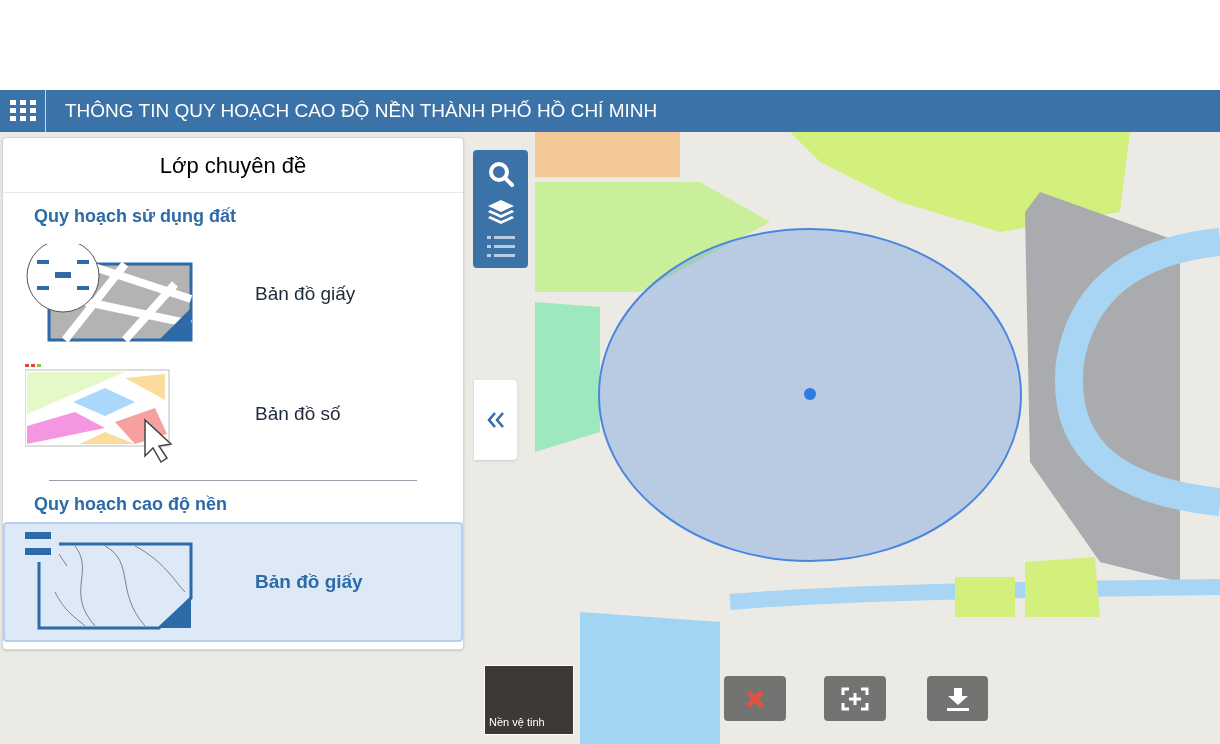 This screenshot has height=744, width=1220. I want to click on layer-label: Bản đồ số, so click(298, 413).